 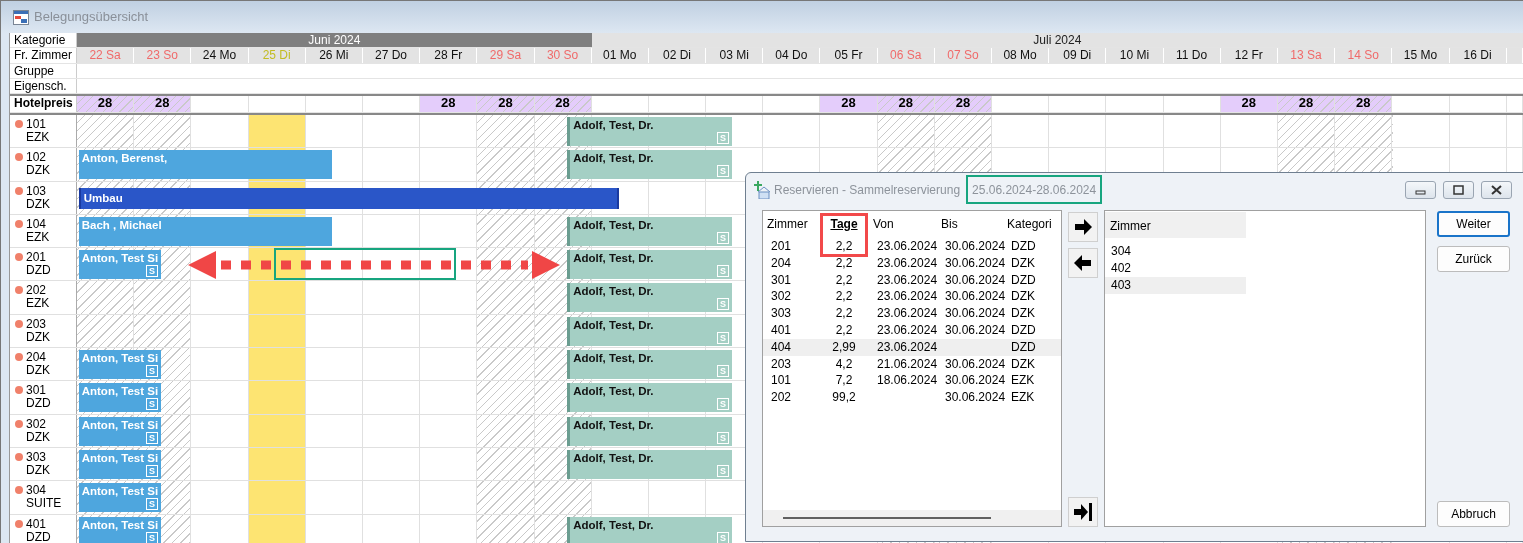 What do you see at coordinates (912, 347) in the screenshot?
I see `list-row: 404 2,99 23.06.2024 DZD` at bounding box center [912, 347].